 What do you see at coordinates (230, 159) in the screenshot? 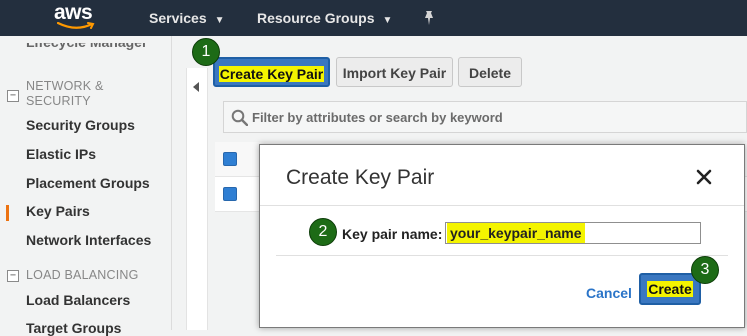
I see `select-all-checkbox` at bounding box center [230, 159].